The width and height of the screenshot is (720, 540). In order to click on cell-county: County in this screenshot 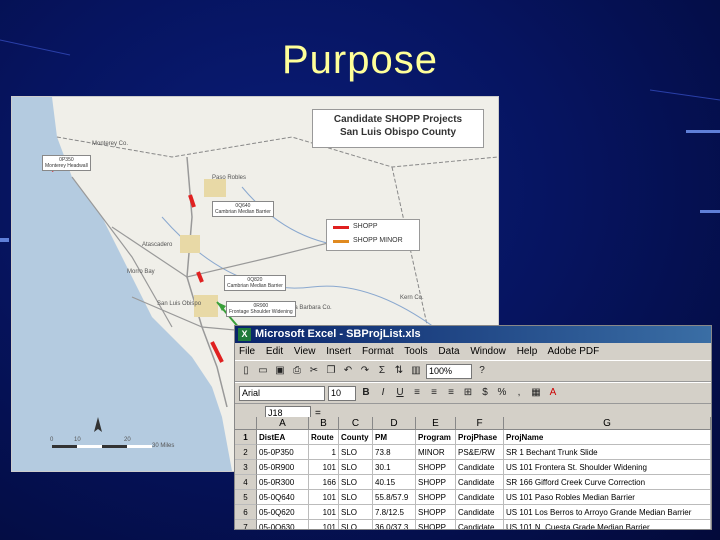, I will do `click(356, 437)`.